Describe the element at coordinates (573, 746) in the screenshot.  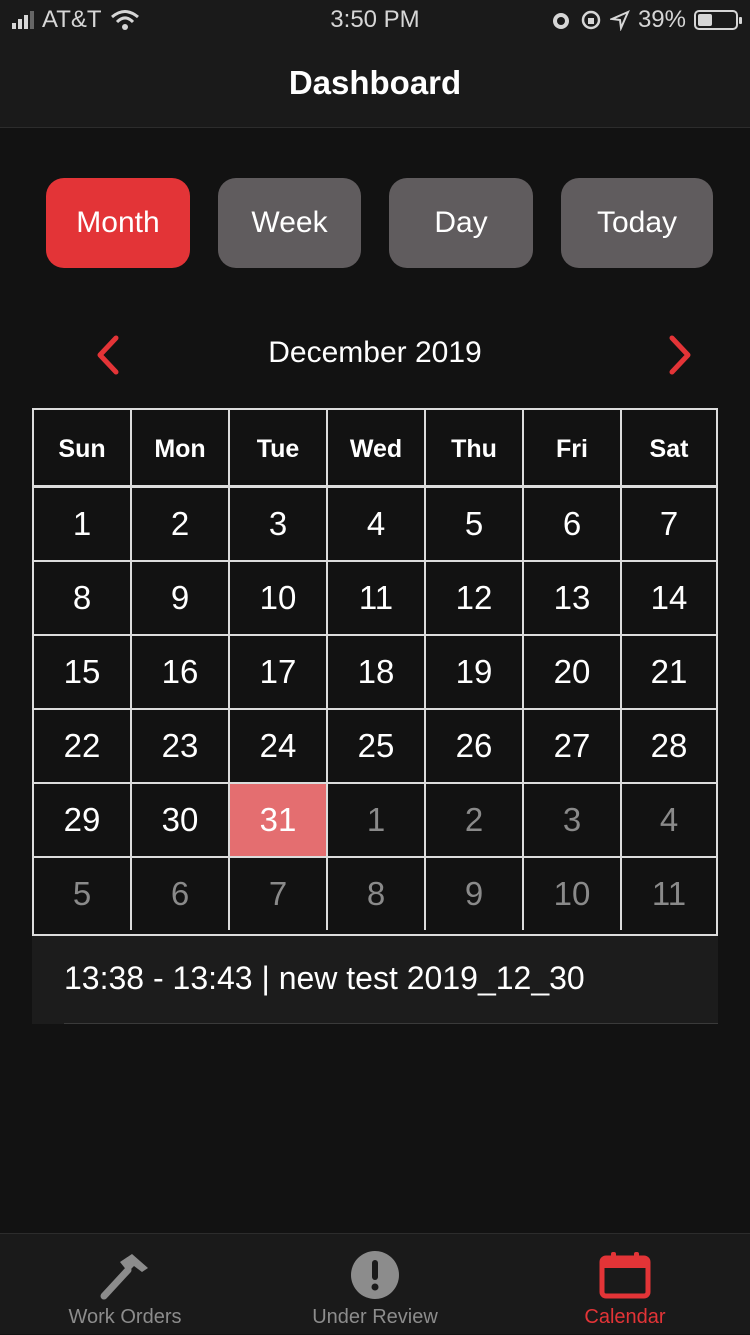
I see `calendar-day: 27` at that location.